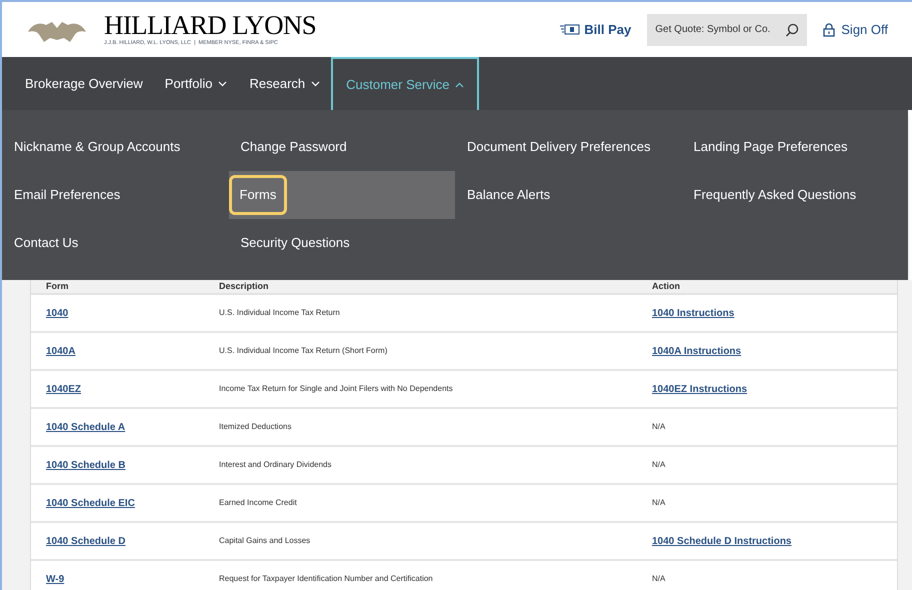  Describe the element at coordinates (244, 286) in the screenshot. I see `column-header: Description` at that location.